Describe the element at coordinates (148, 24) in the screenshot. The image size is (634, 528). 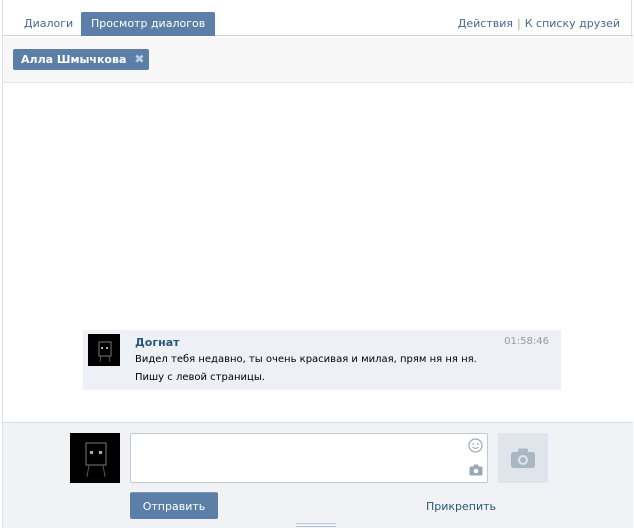
I see `tab-dialog-view: Просмотр диалогов` at that location.